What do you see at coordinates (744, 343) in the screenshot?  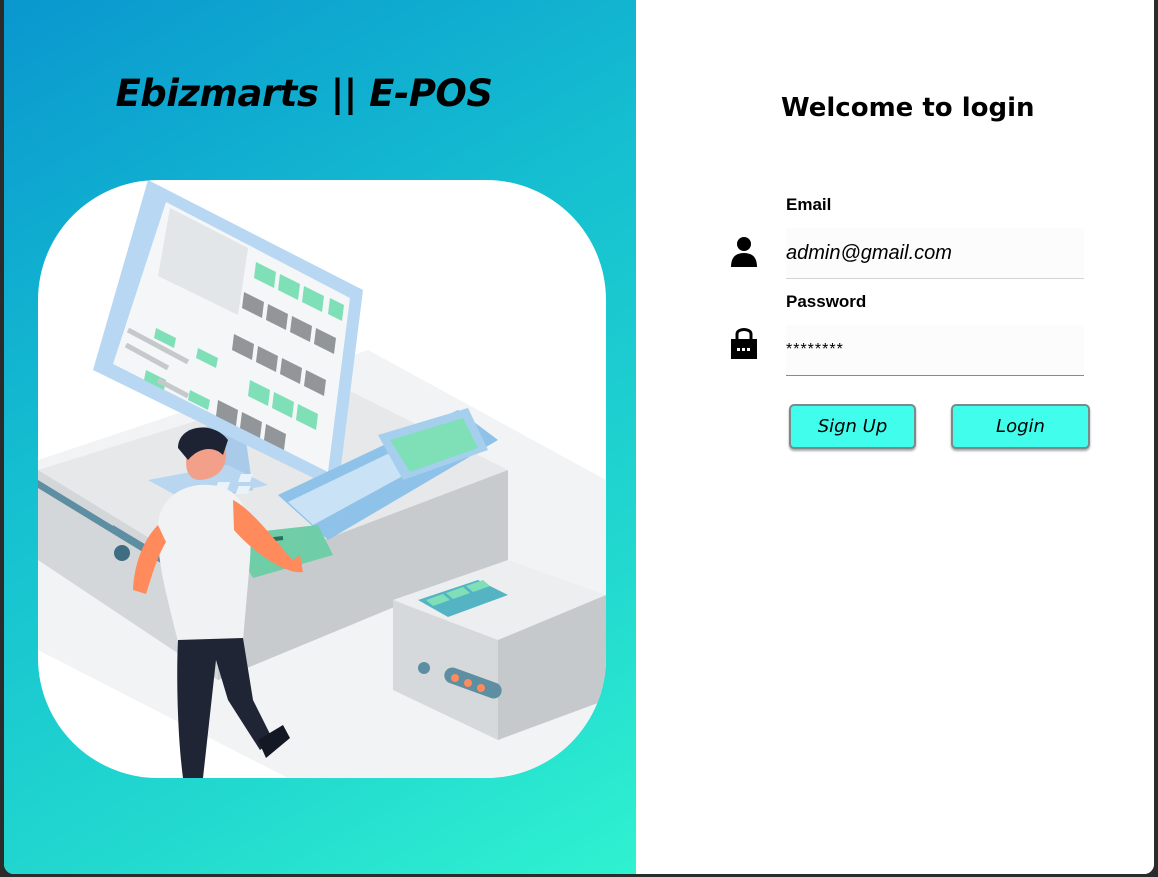 I see `lock-icon` at bounding box center [744, 343].